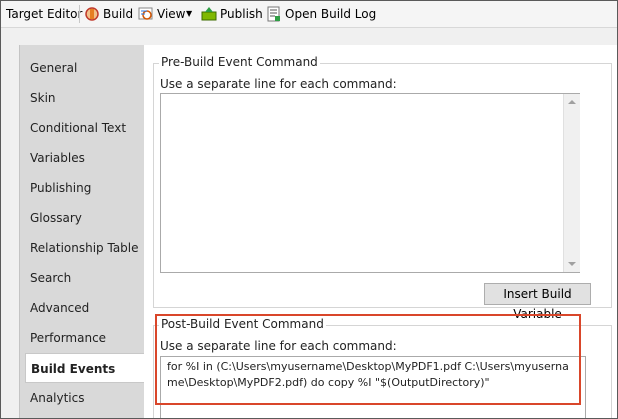 Image resolution: width=618 pixels, height=419 pixels. Describe the element at coordinates (331, 14) in the screenshot. I see `open-build-log-label: Open Build Log` at that location.